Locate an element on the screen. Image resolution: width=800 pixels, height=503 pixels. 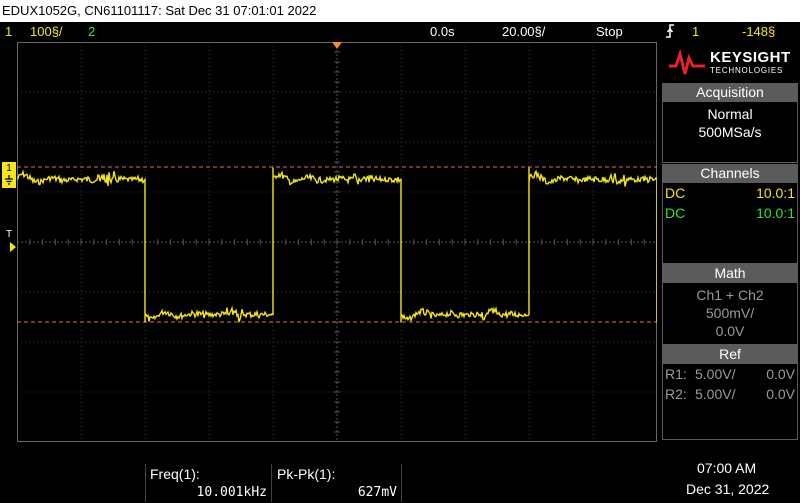
trigger-level-arrow is located at coordinates (13, 247).